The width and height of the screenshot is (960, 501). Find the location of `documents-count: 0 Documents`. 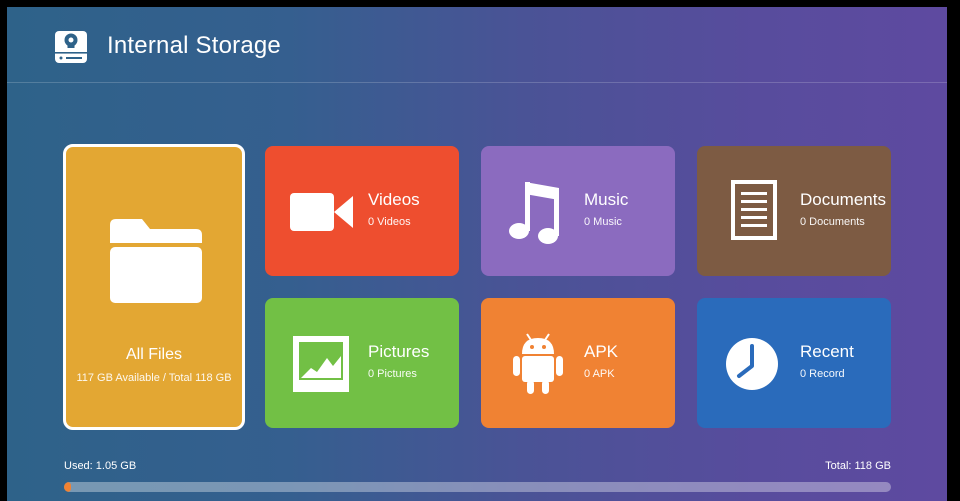

documents-count: 0 Documents is located at coordinates (832, 222).